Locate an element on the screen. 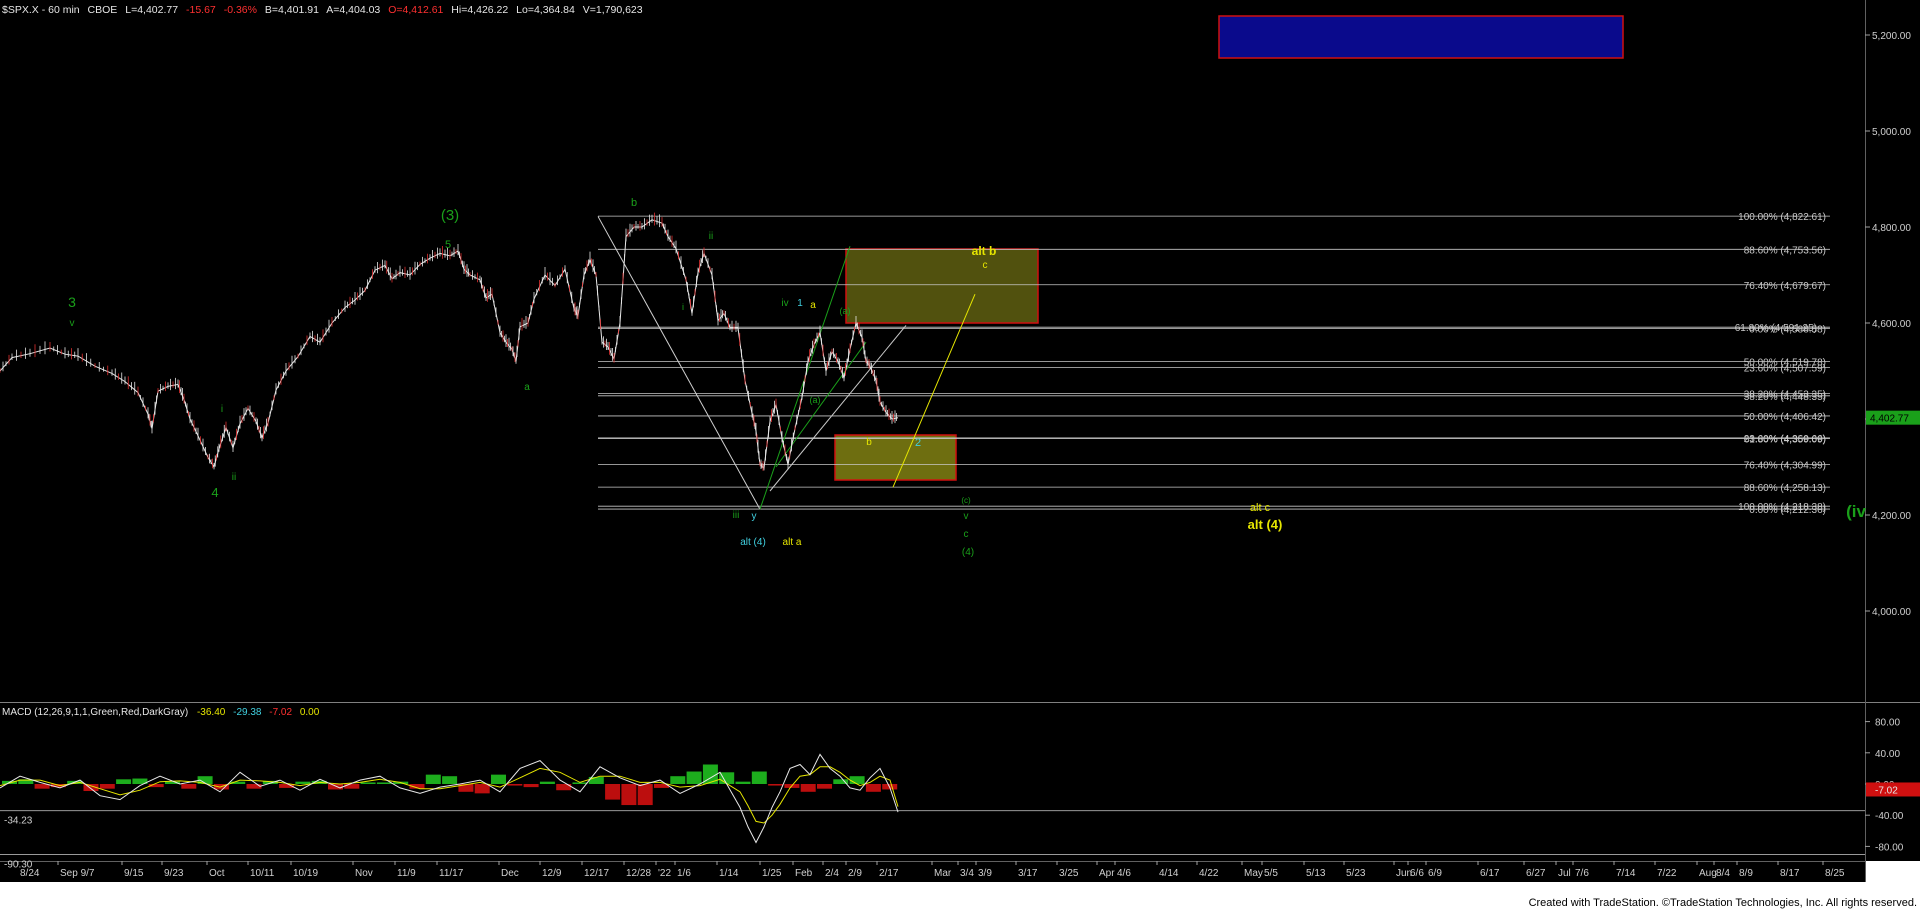 This screenshot has height=917, width=1920. price-axis-label: 4,000.00 is located at coordinates (1891, 612).